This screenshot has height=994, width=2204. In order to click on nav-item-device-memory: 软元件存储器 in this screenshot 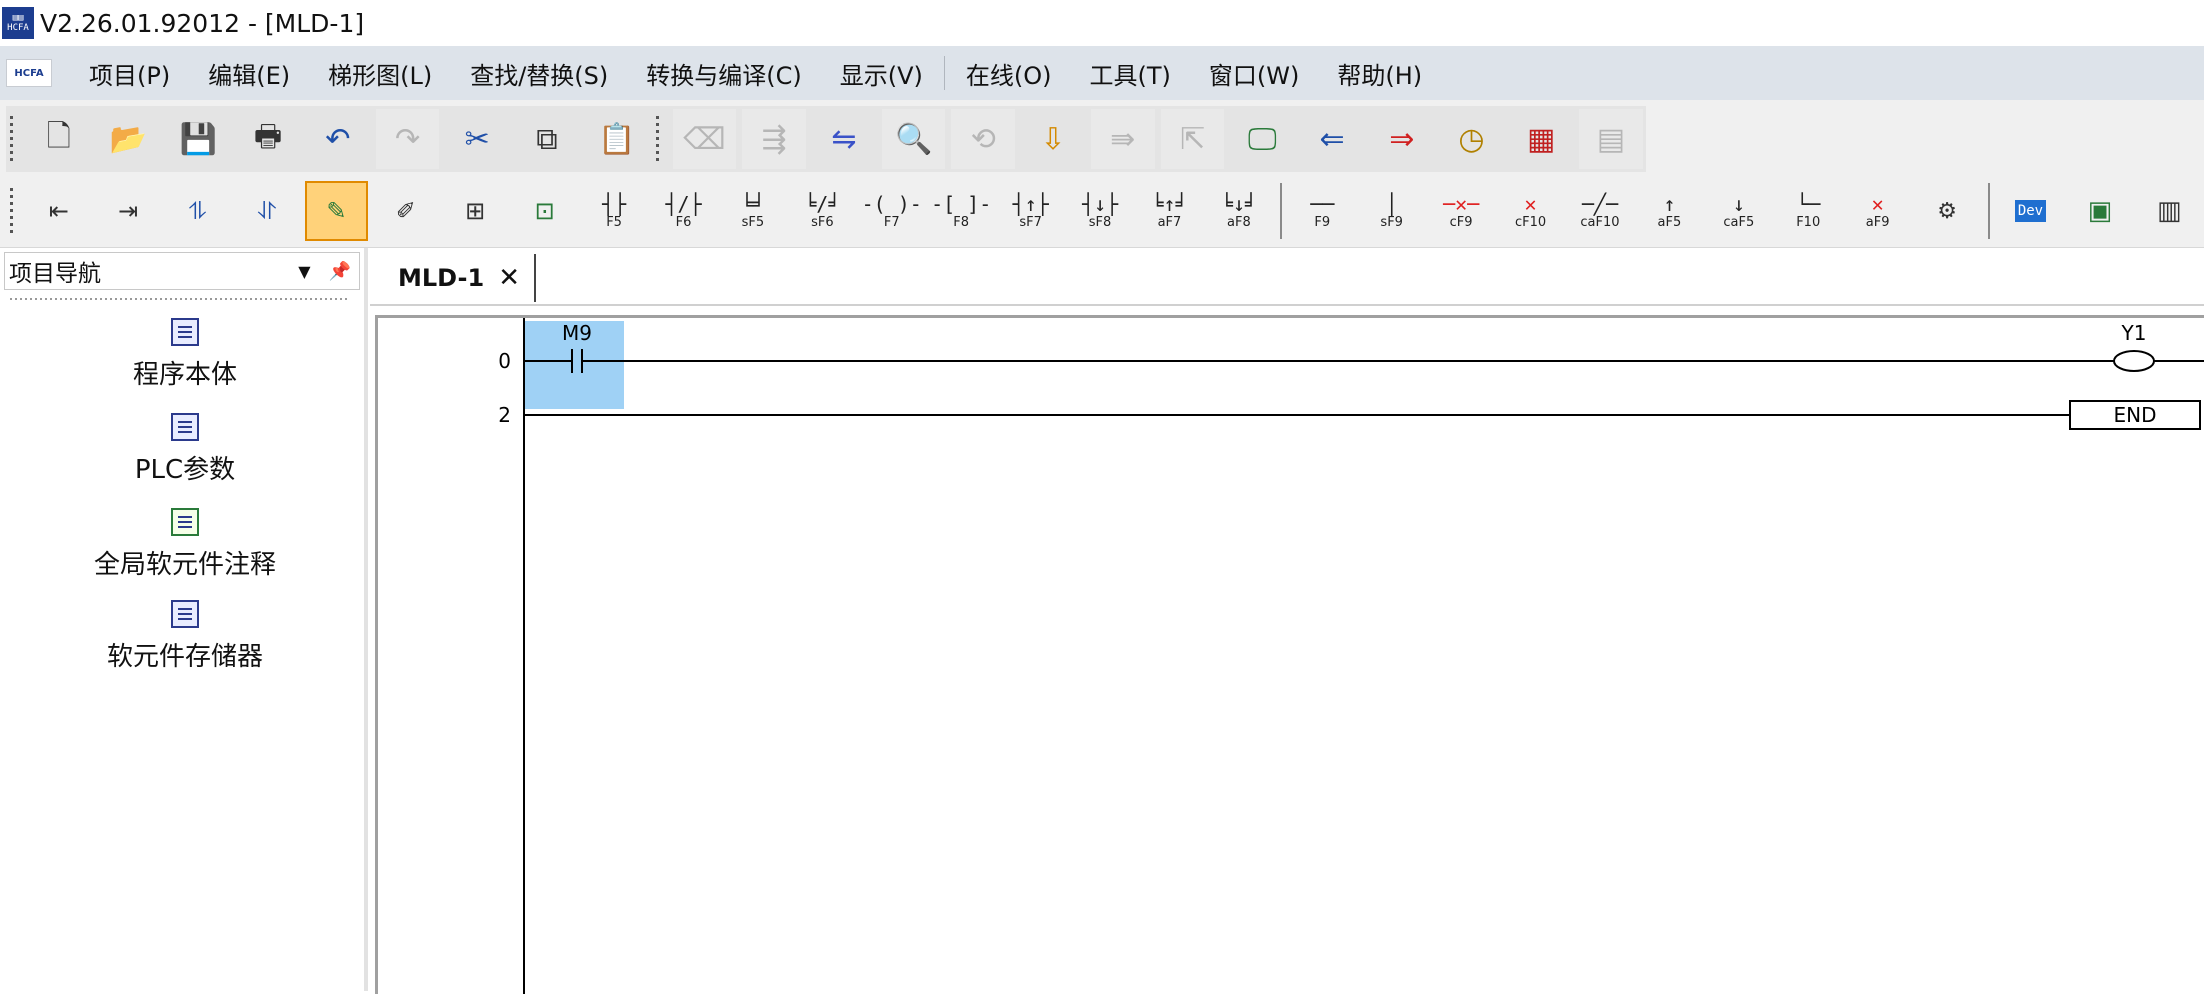, I will do `click(185, 636)`.